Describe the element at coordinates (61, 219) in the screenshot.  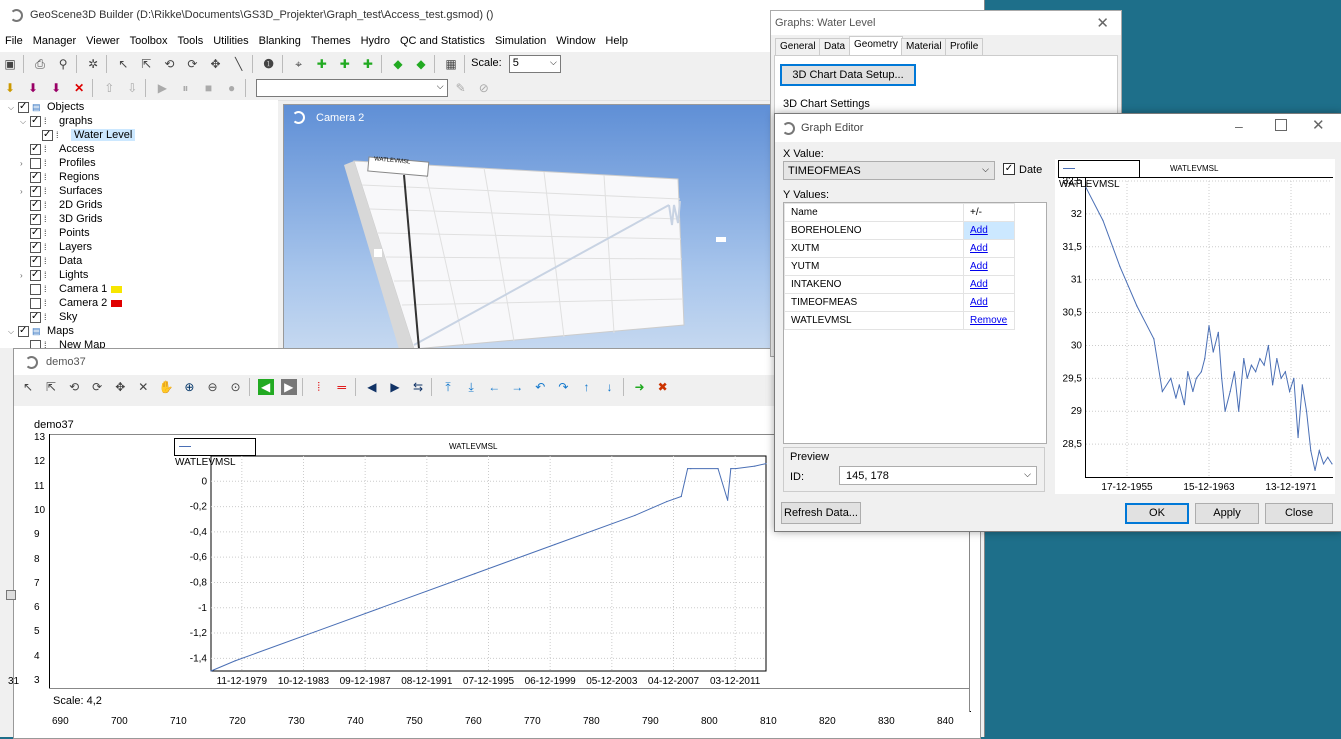
I see `tree-item-3d-grids: ⁞ 3D Grids` at that location.